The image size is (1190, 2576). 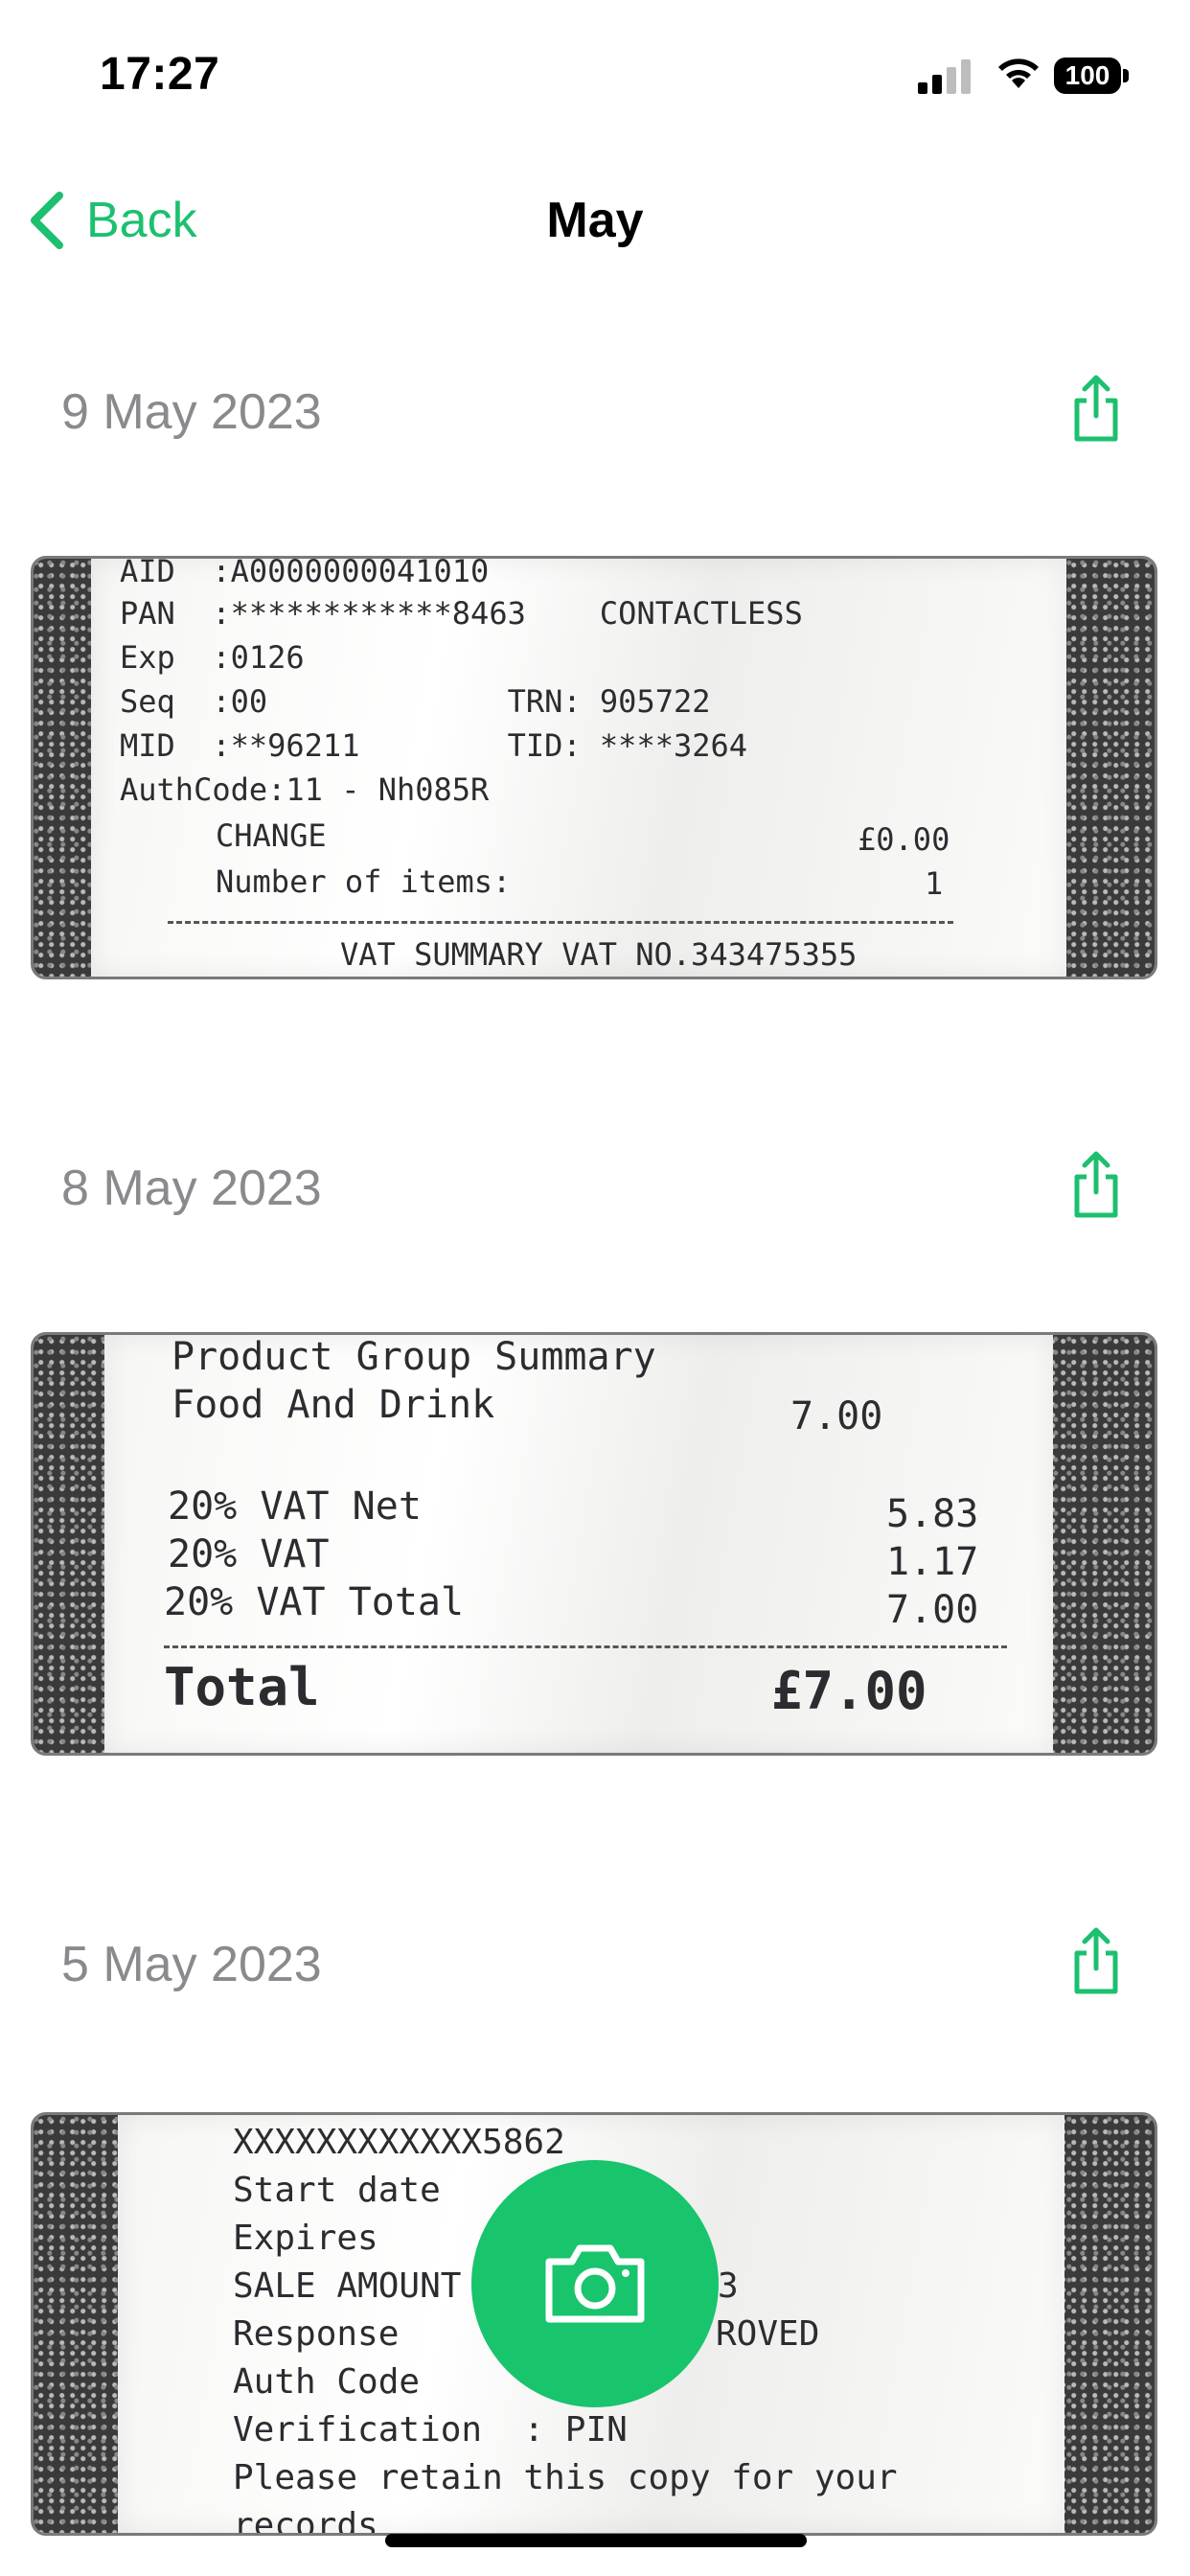 What do you see at coordinates (1087, 75) in the screenshot?
I see `battery-level: 100` at bounding box center [1087, 75].